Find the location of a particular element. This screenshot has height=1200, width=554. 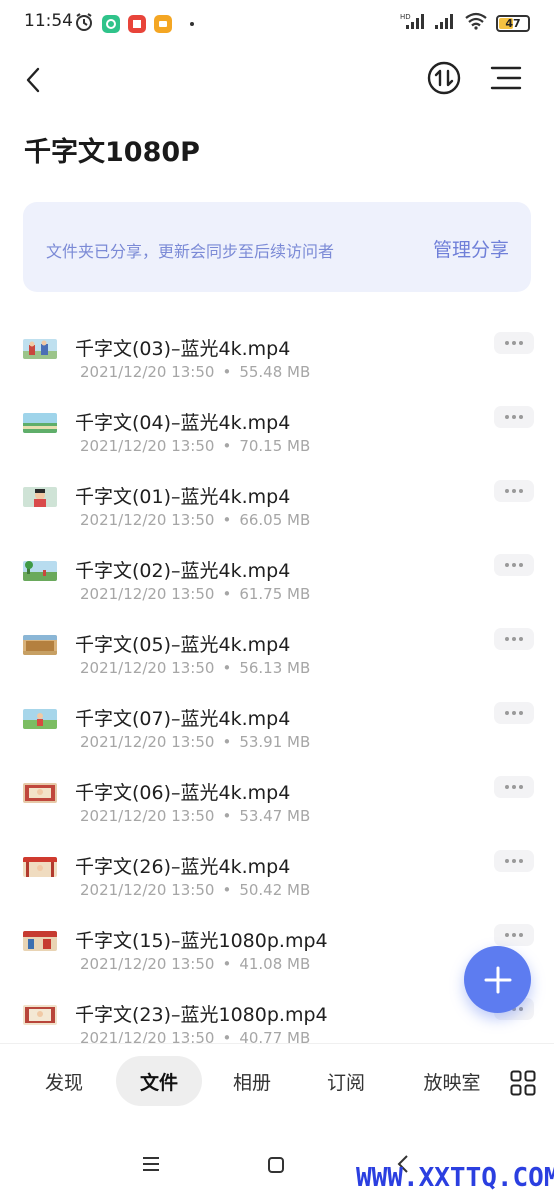

status-notification-icons is located at coordinates (134, 24).